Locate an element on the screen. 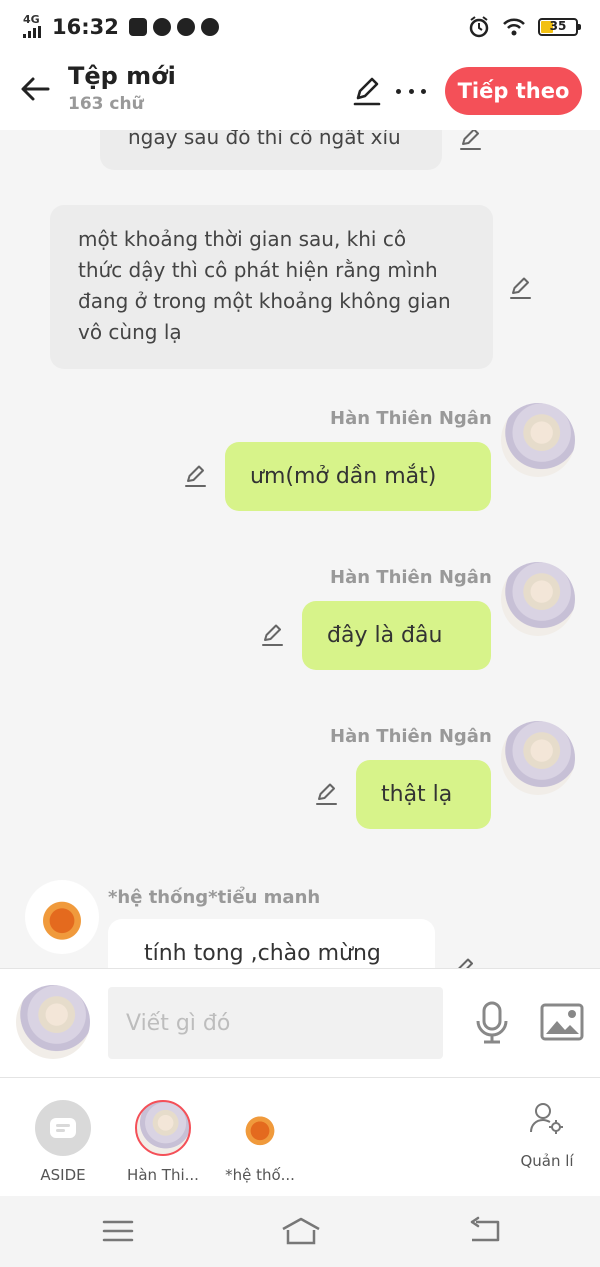 This screenshot has height=1267, width=600. character-aside: ASIDE is located at coordinates (63, 1142).